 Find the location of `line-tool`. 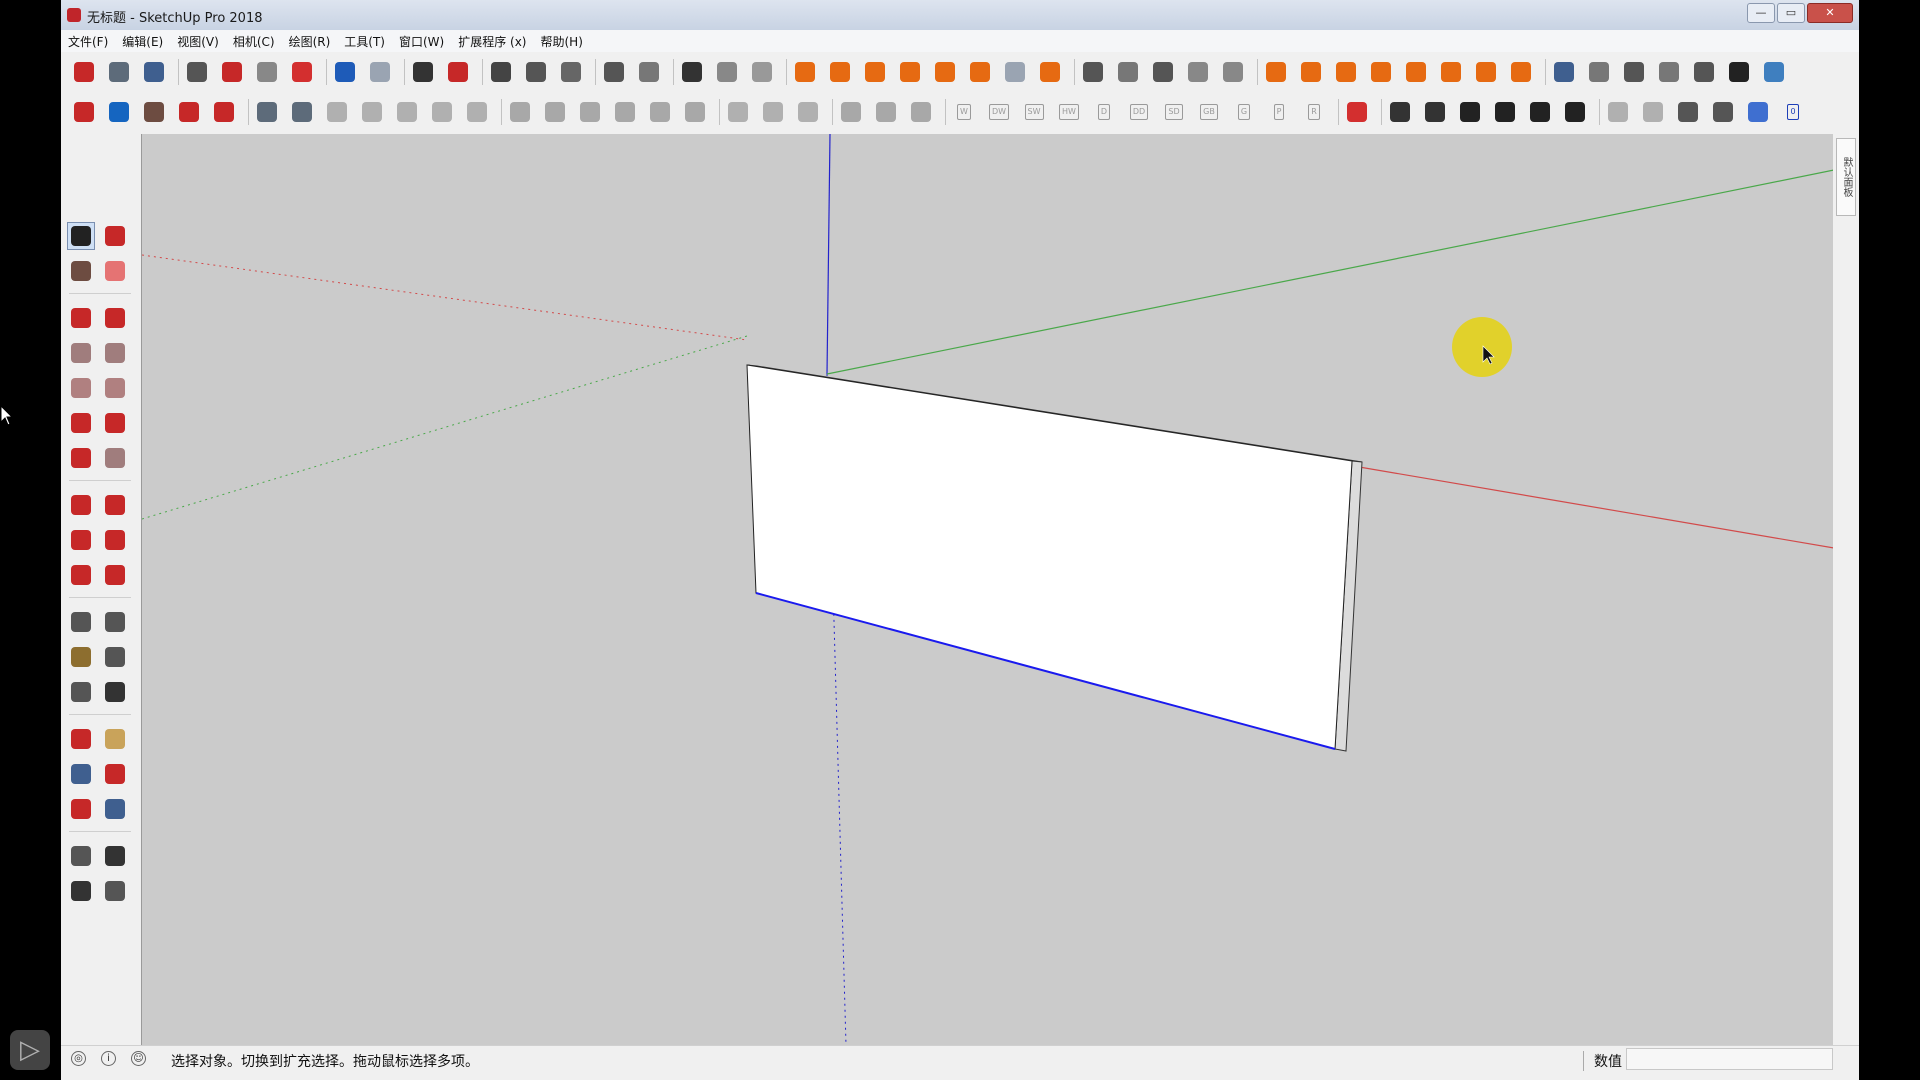

line-tool is located at coordinates (81, 318).